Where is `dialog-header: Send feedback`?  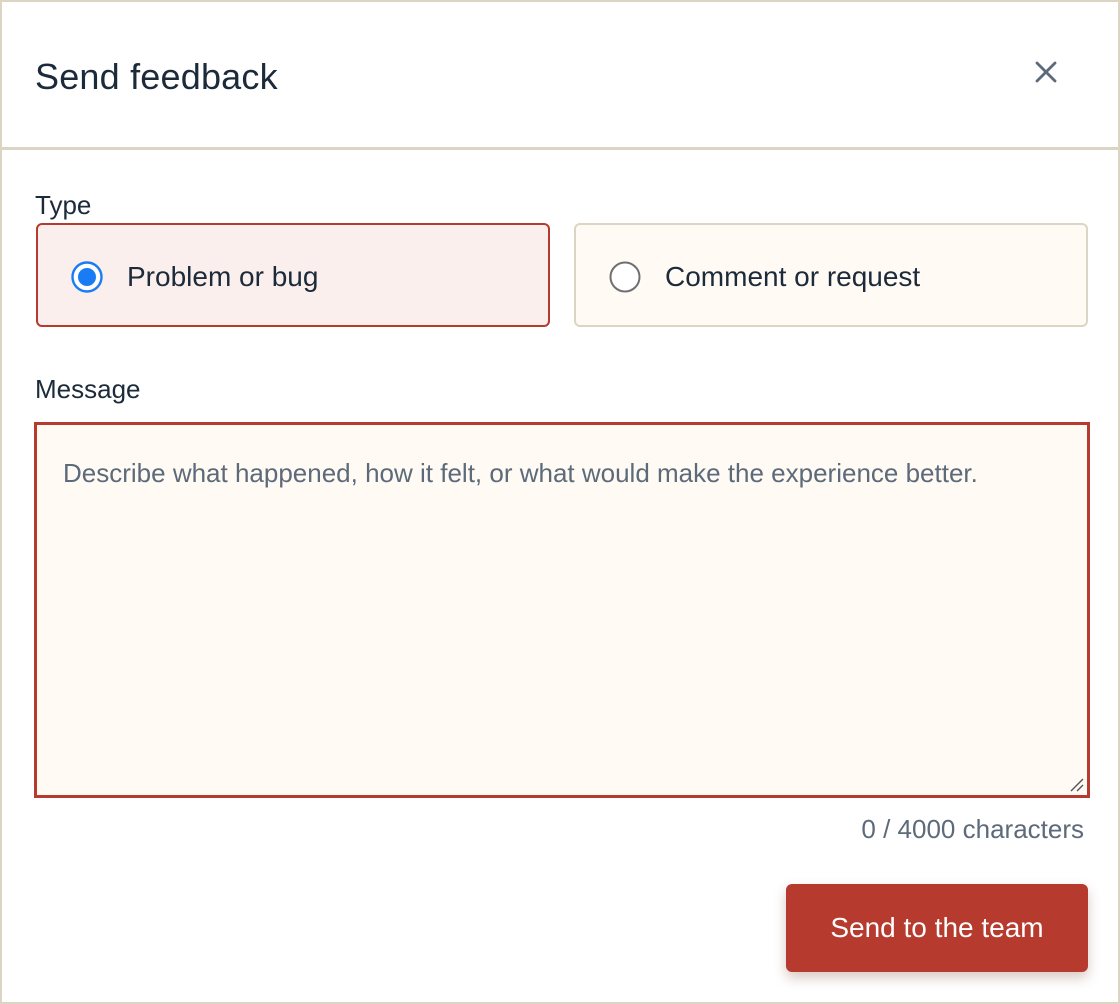
dialog-header: Send feedback is located at coordinates (560, 76).